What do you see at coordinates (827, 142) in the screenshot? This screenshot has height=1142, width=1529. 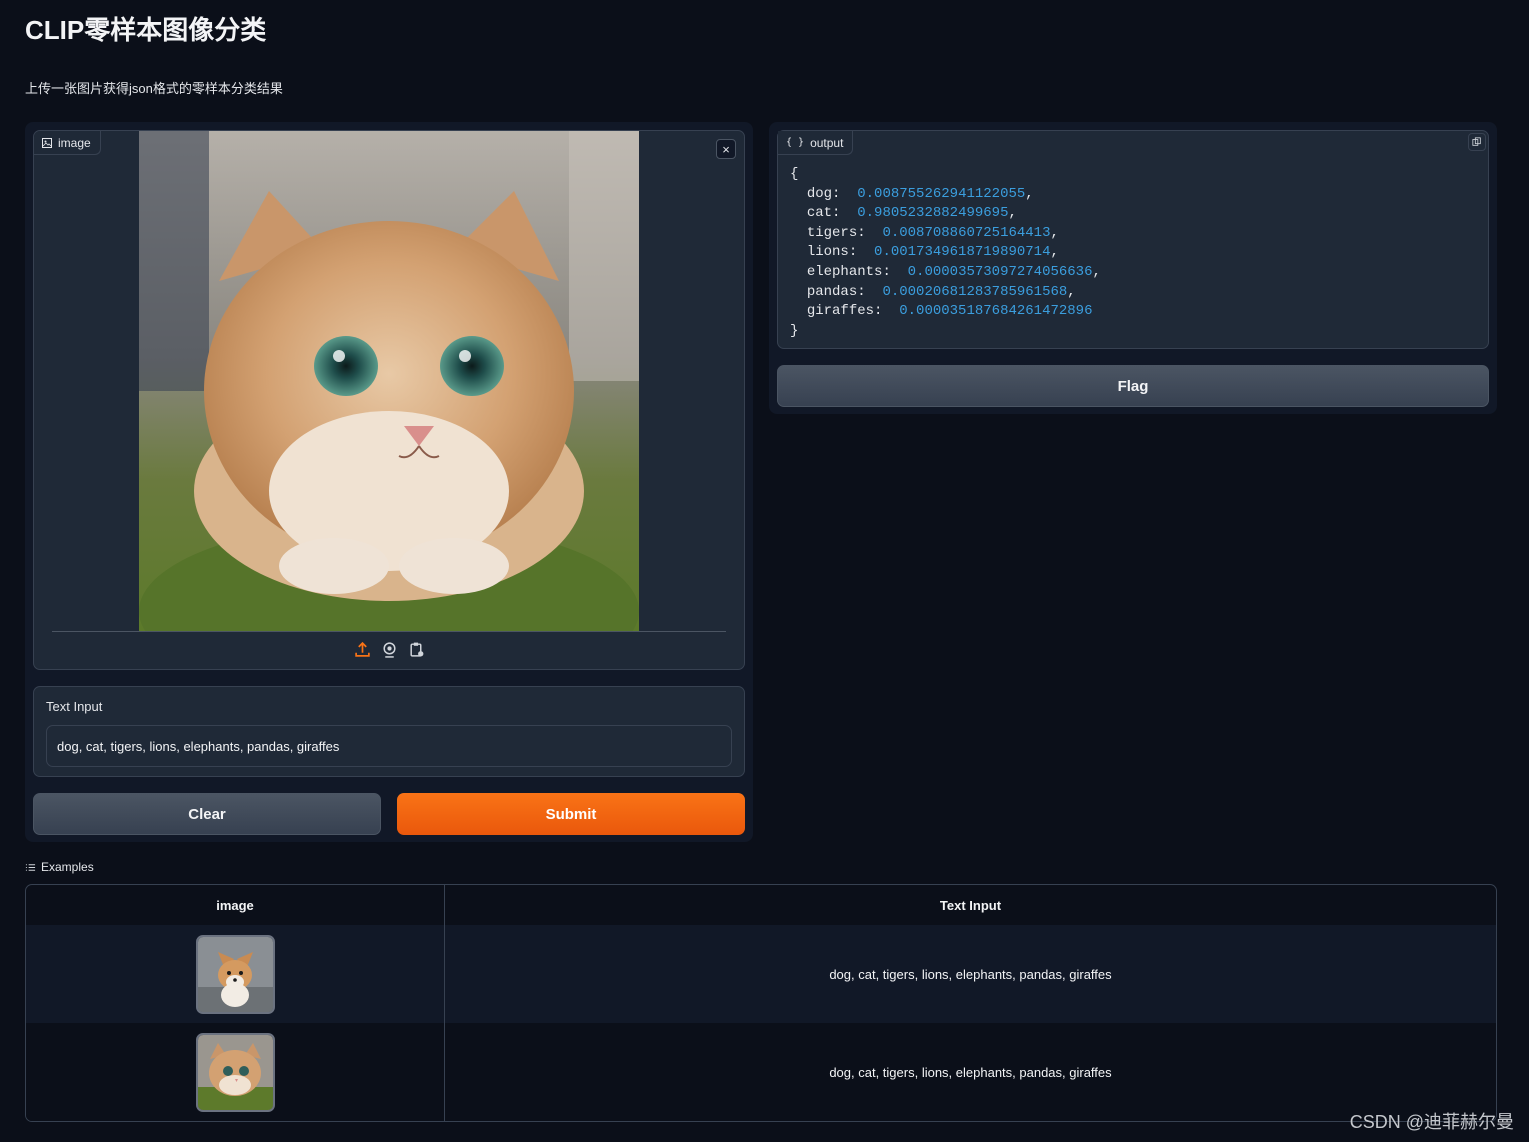 I see `output-label: output` at bounding box center [827, 142].